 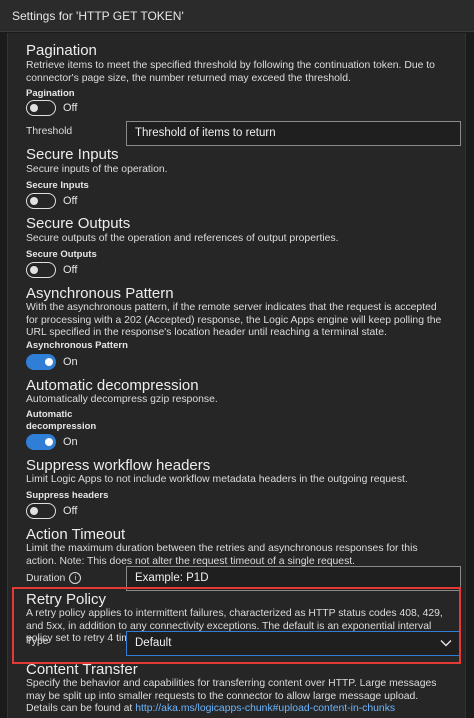 What do you see at coordinates (66, 599) in the screenshot?
I see `retry-policy-heading: Retry Policy` at bounding box center [66, 599].